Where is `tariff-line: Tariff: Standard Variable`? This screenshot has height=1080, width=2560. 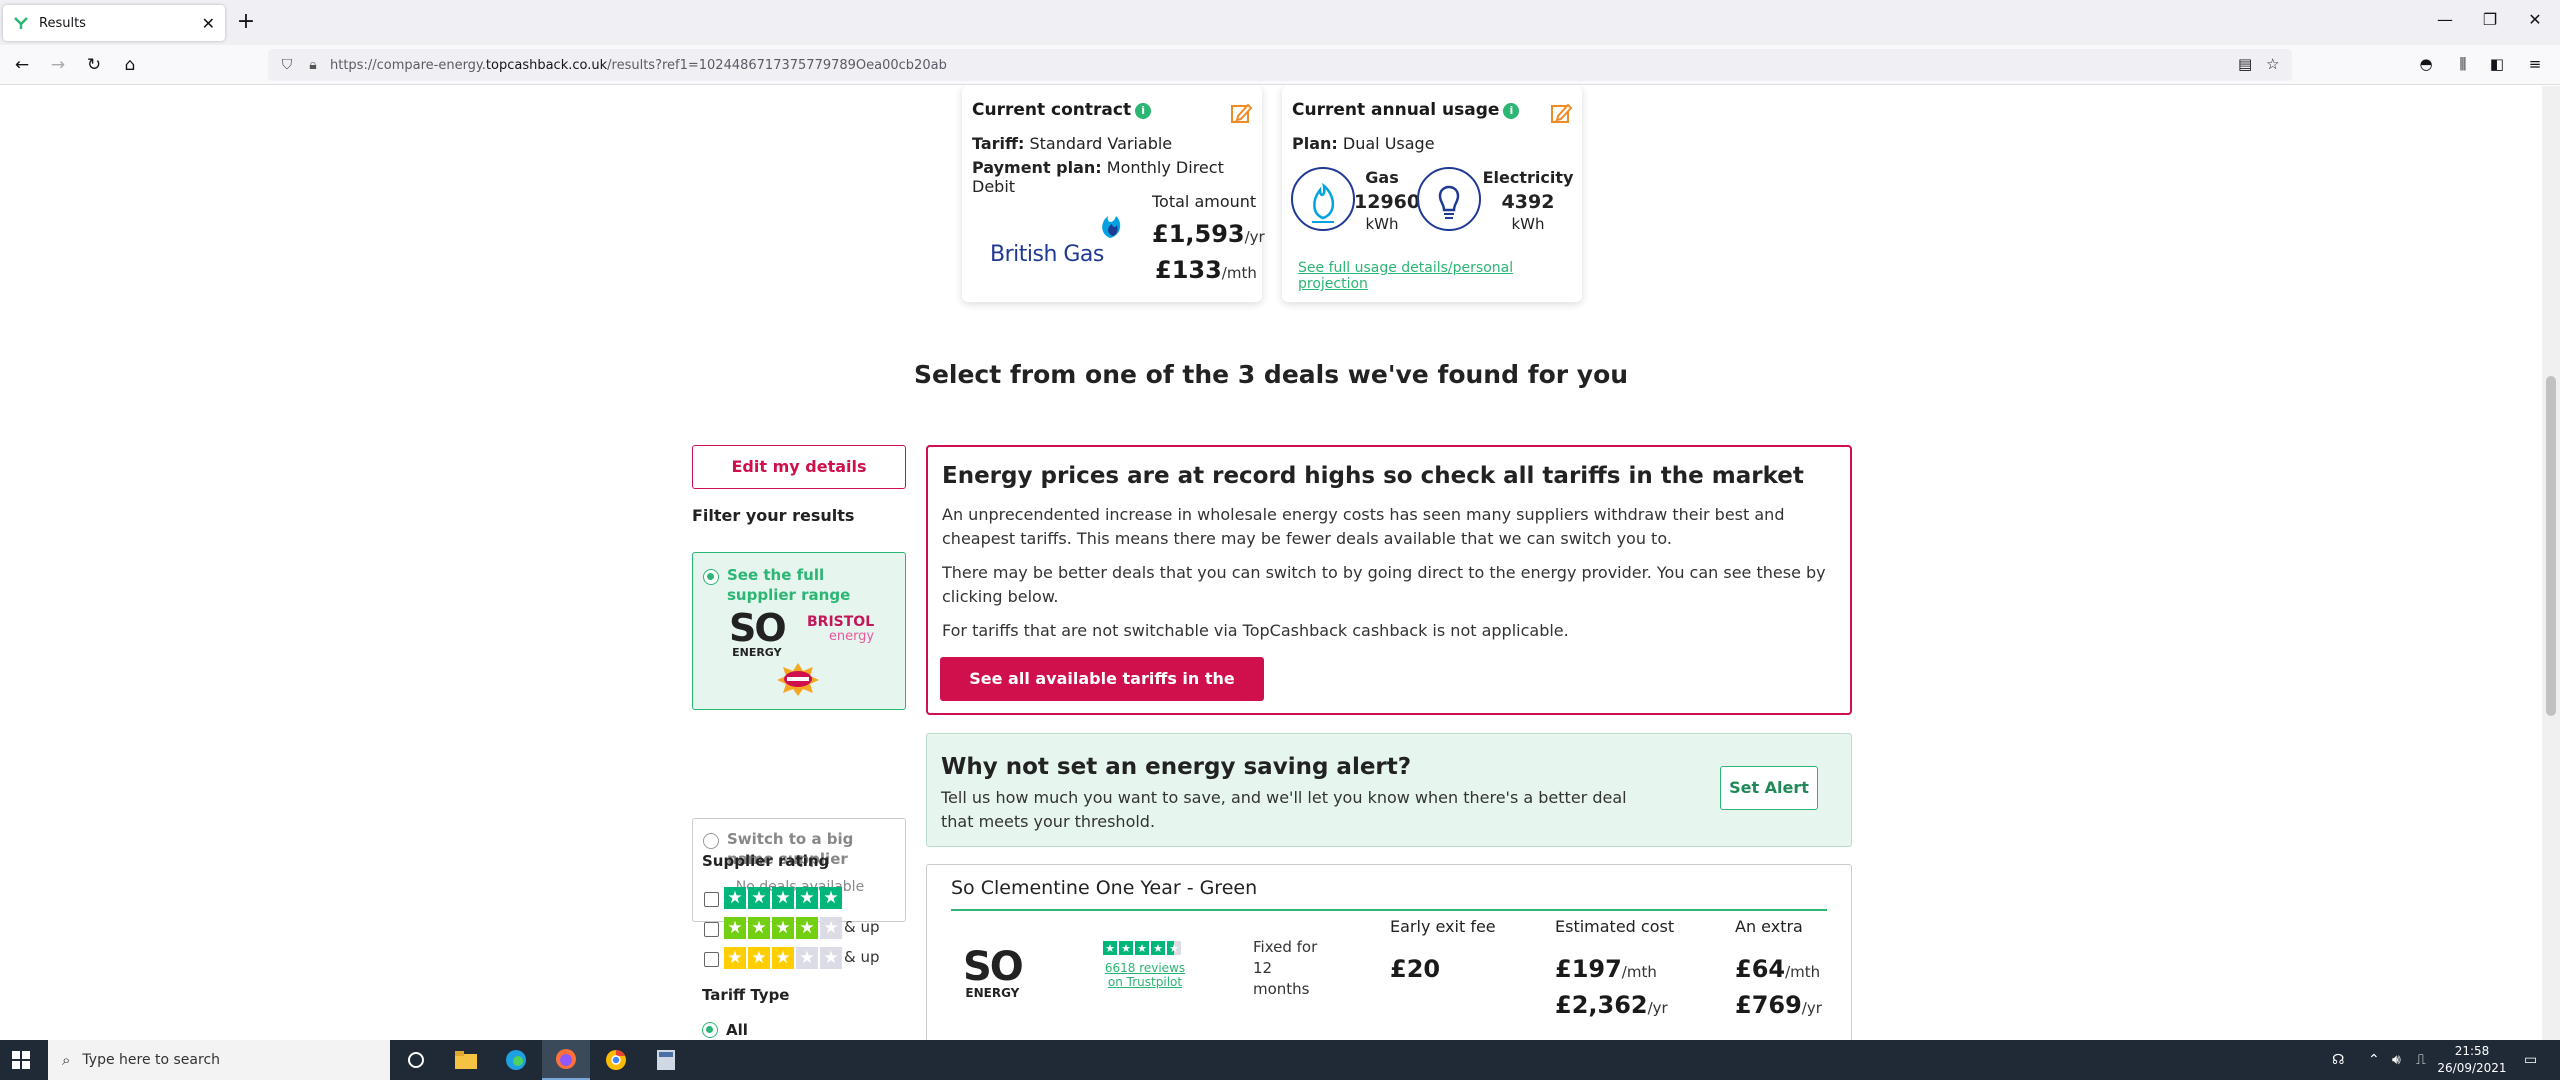
tariff-line: Tariff: Standard Variable is located at coordinates (1072, 143).